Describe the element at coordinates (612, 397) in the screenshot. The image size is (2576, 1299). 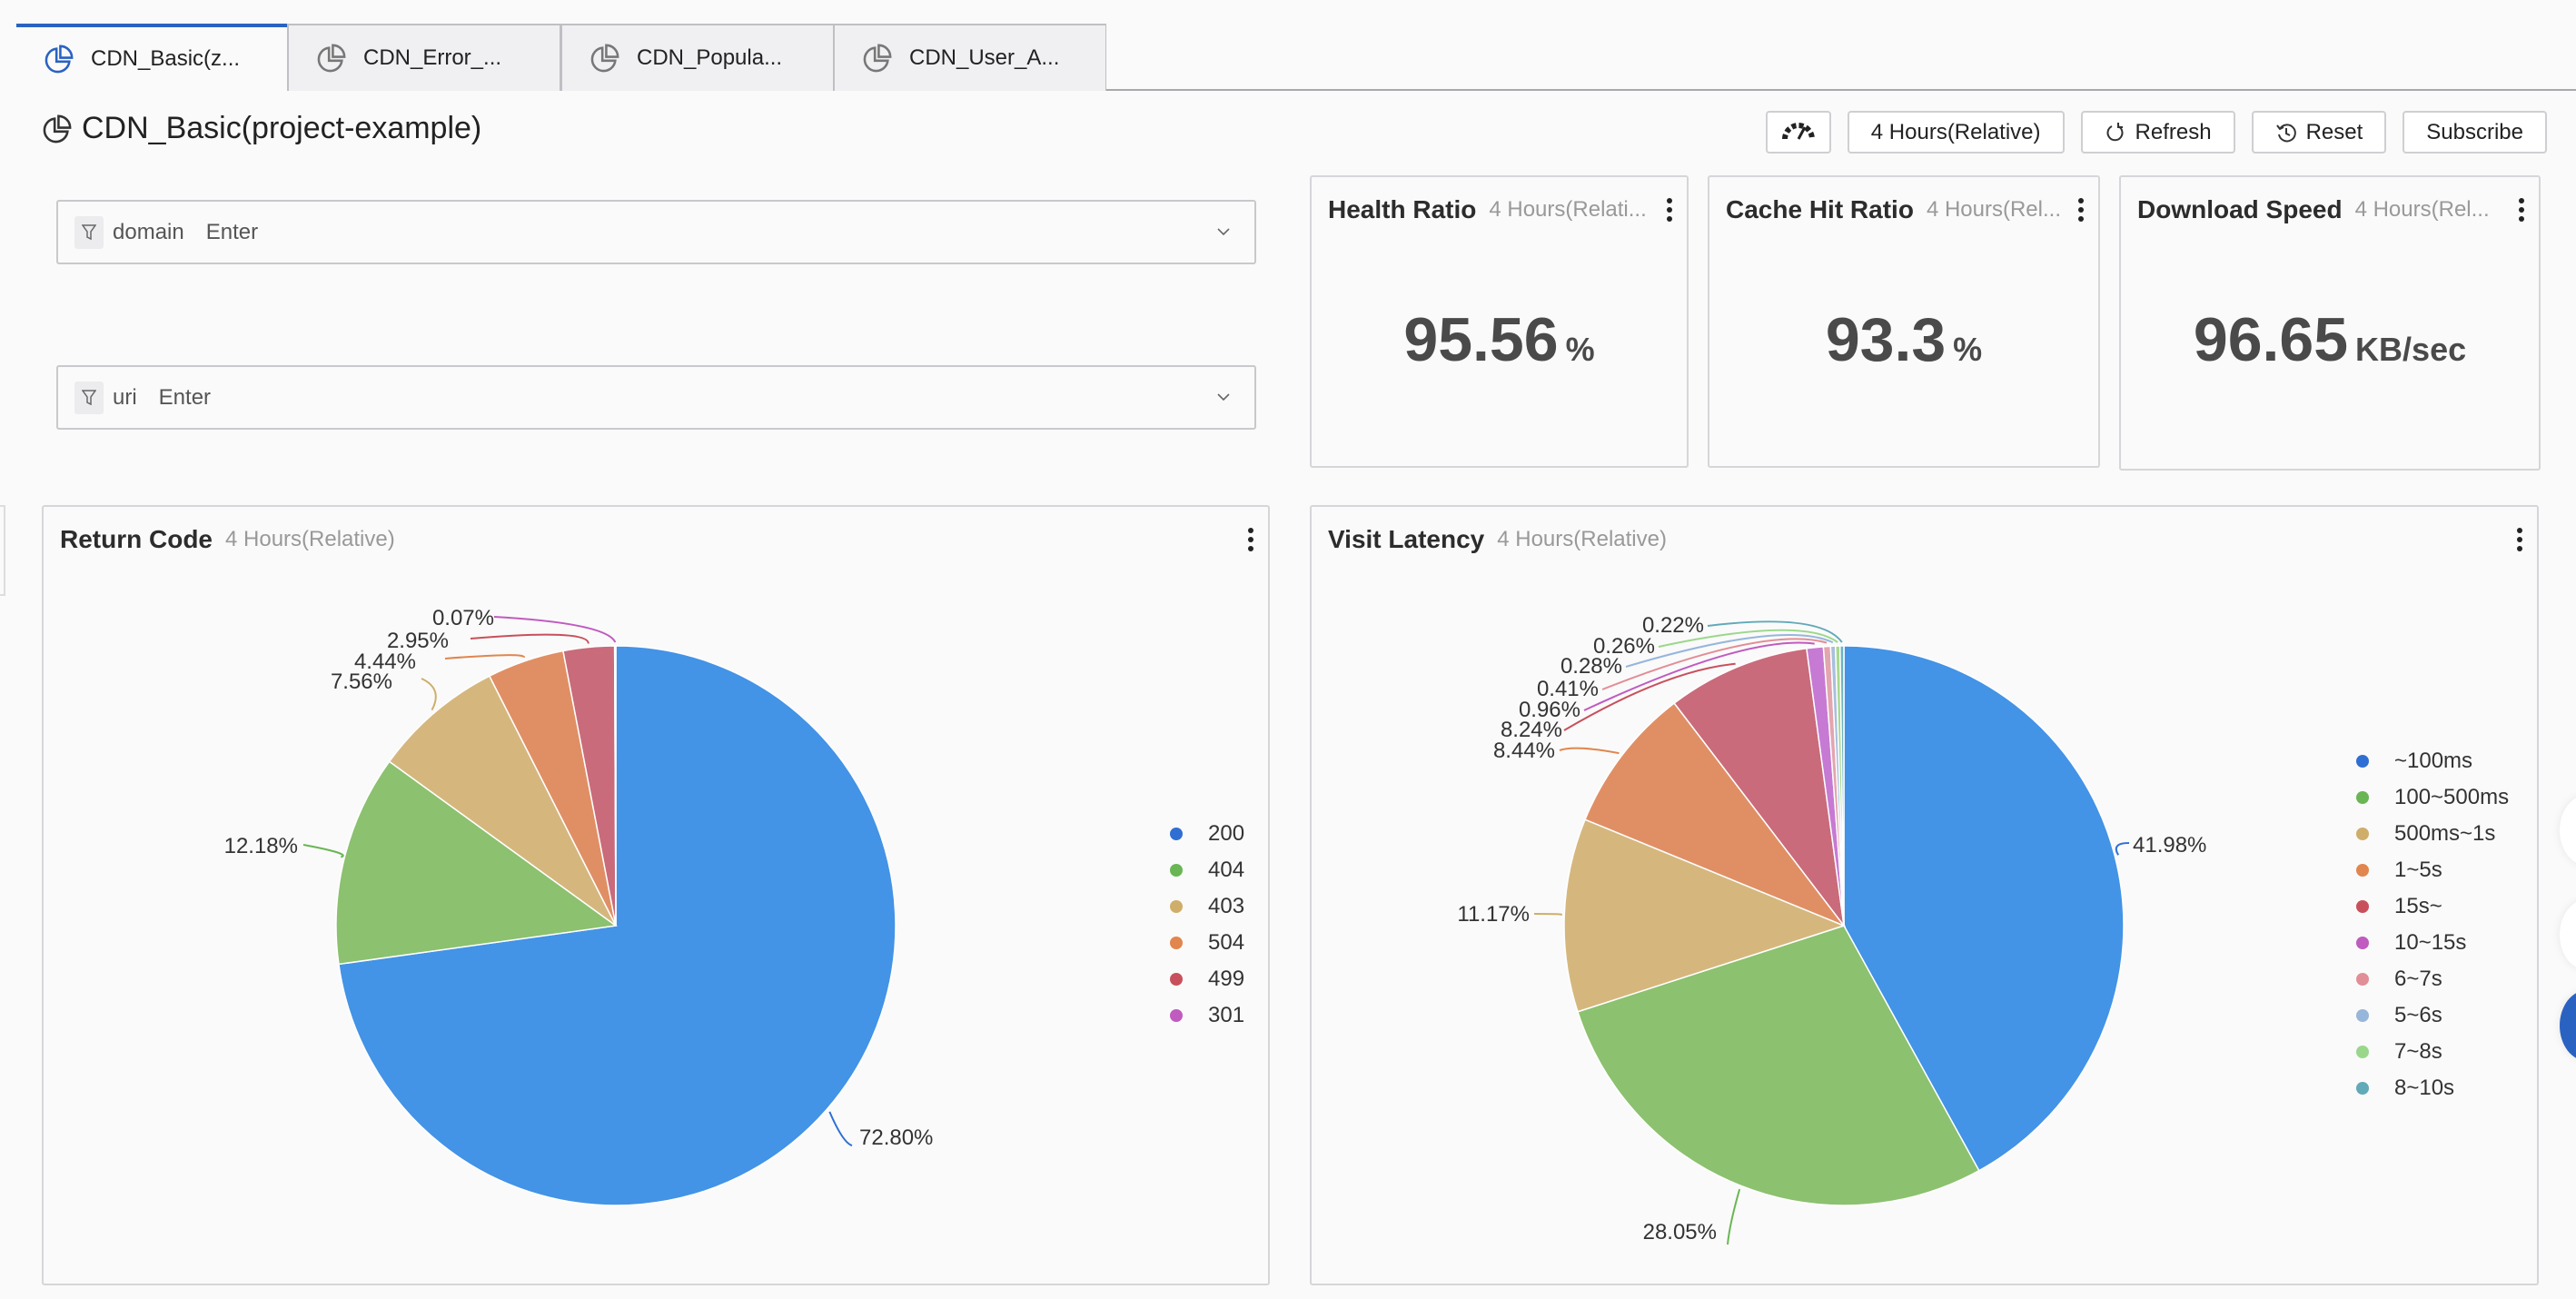
I see `uri-input` at that location.